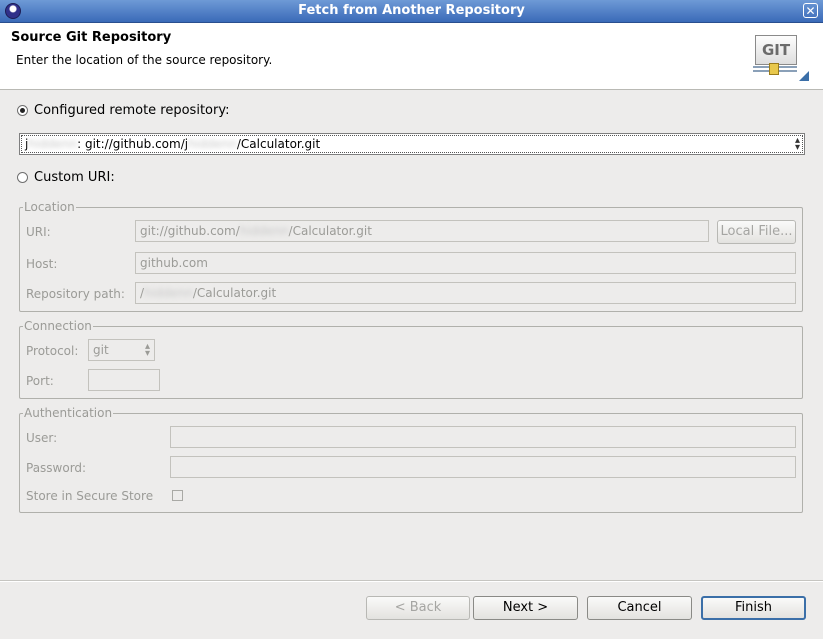  I want to click on window-title: Fetch from Another Repository, so click(411, 10).